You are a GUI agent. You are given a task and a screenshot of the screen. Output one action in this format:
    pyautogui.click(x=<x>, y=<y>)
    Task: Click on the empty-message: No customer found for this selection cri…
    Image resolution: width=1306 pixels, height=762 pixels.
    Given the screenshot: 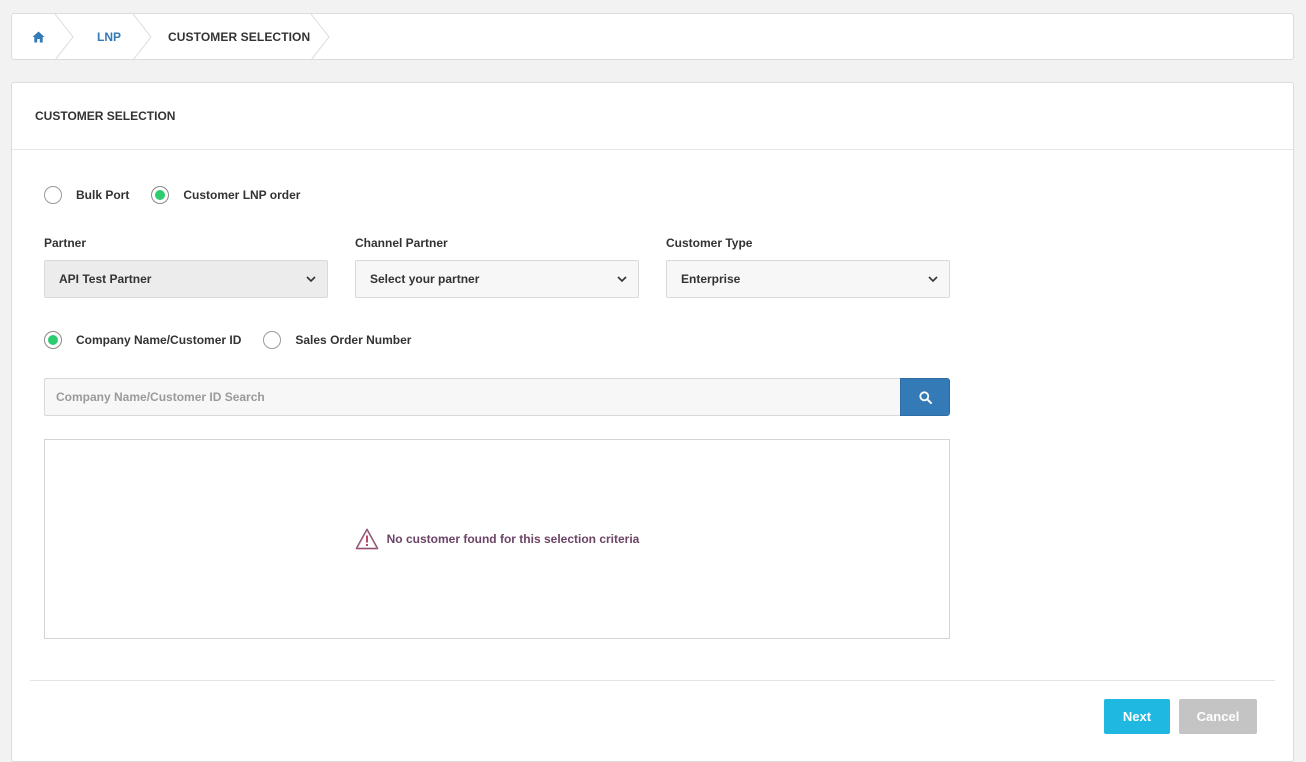 What is the action you would take?
    pyautogui.click(x=513, y=539)
    